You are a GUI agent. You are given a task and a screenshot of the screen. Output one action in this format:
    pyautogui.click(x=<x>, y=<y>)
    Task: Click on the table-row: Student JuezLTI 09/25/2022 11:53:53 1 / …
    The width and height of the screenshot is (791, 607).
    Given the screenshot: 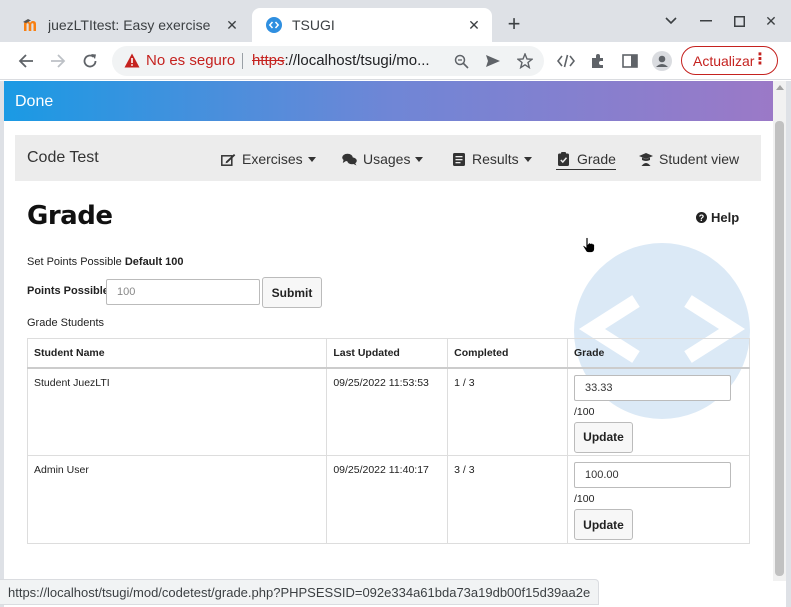 What is the action you would take?
    pyautogui.click(x=388, y=411)
    